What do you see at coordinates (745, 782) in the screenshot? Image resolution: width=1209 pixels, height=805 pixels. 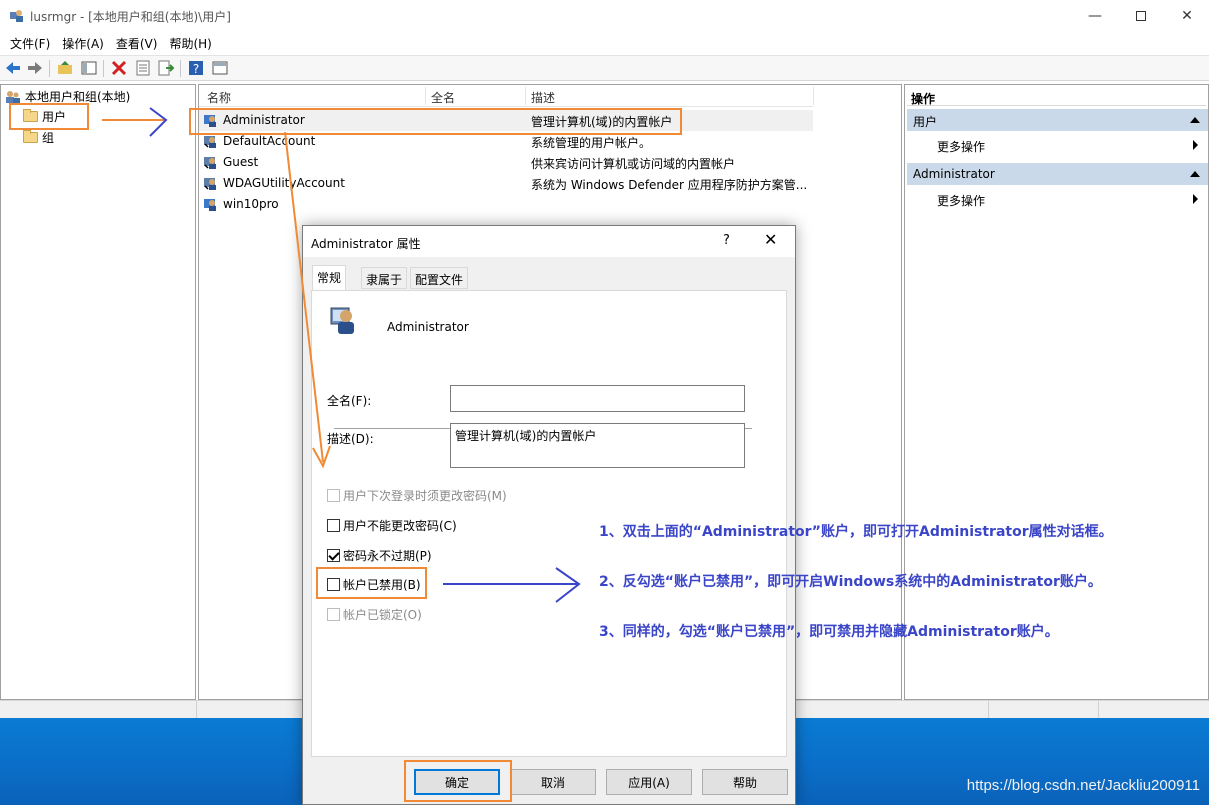 I see `help-button: 帮助` at bounding box center [745, 782].